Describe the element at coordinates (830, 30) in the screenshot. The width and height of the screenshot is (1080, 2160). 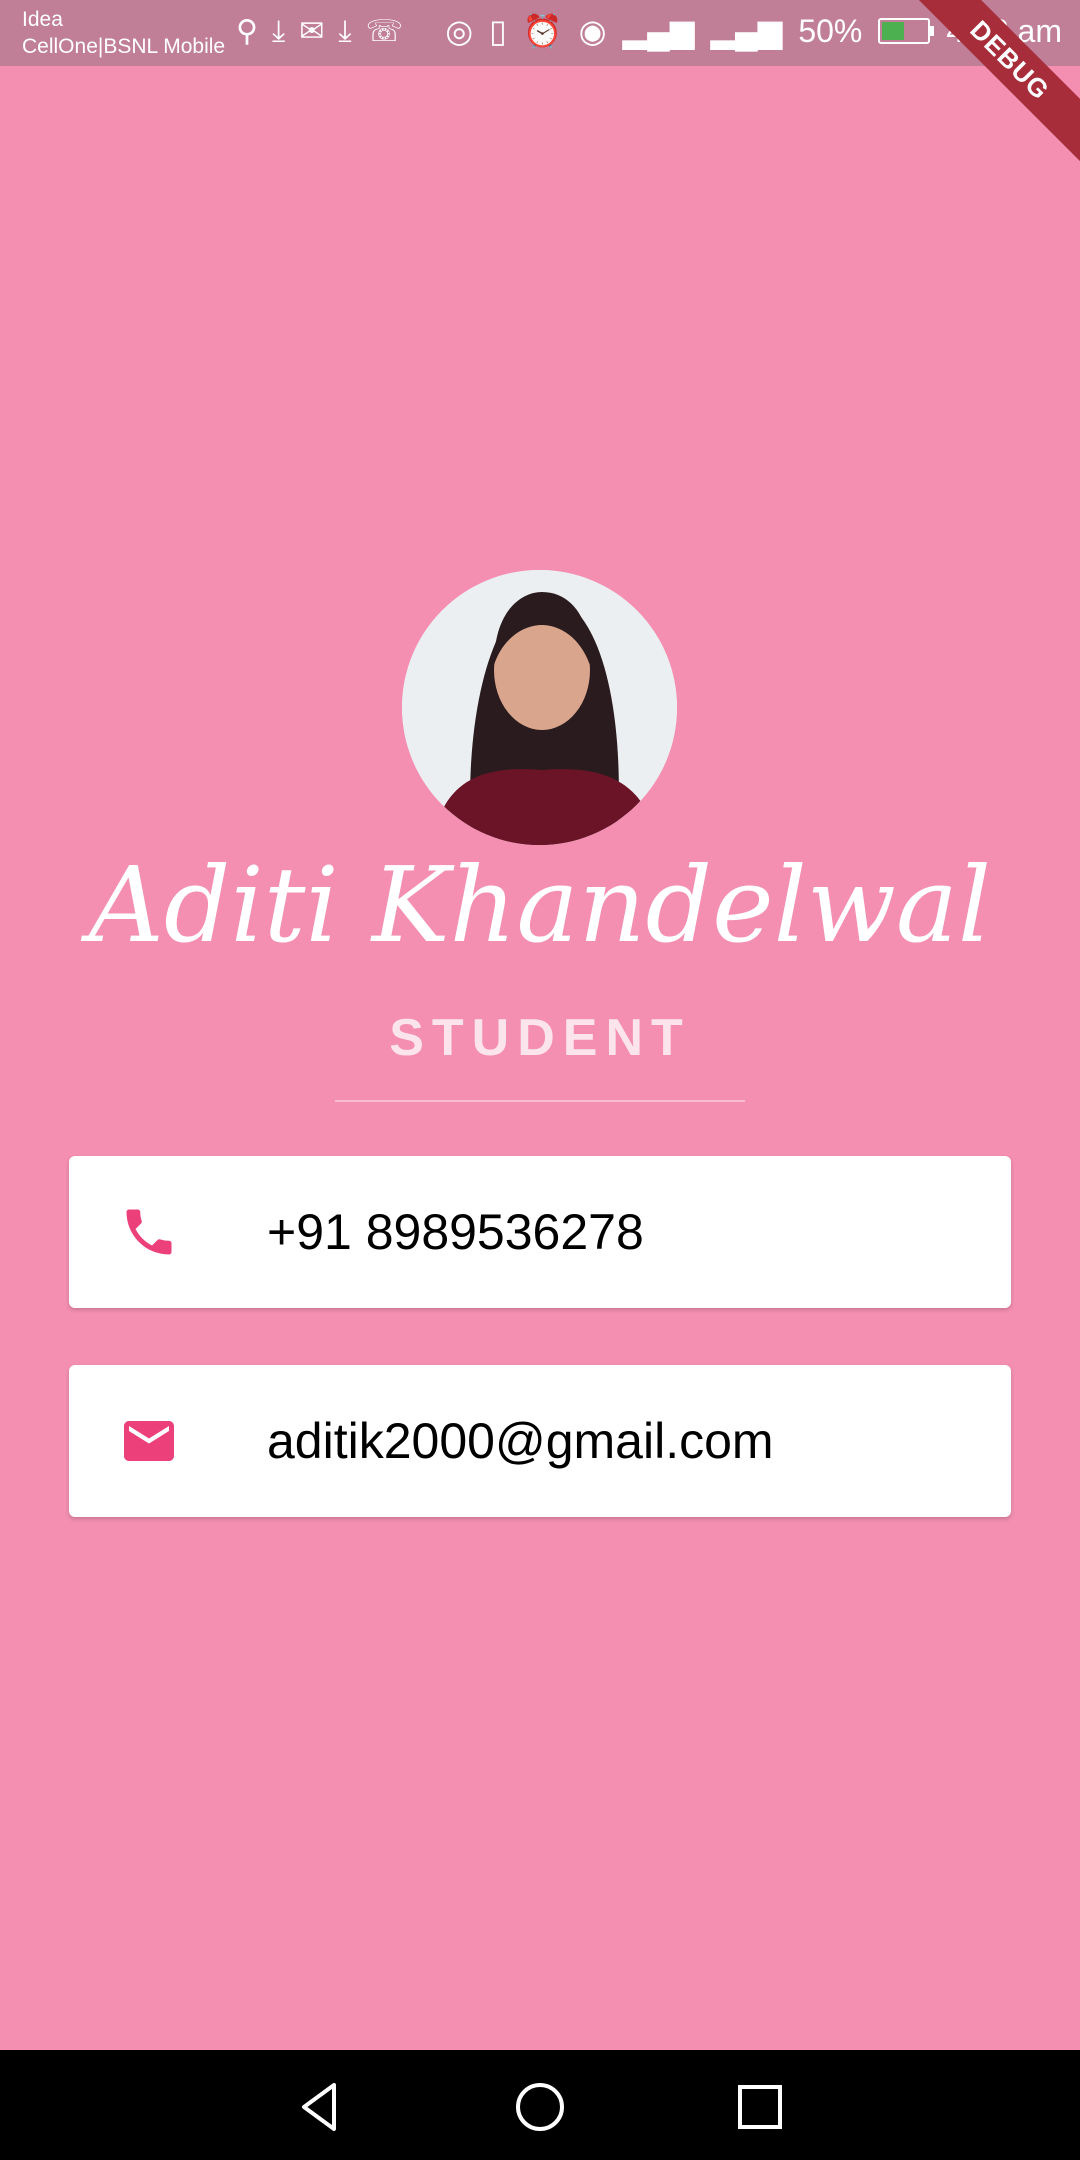
I see `battery-percent: 50%` at that location.